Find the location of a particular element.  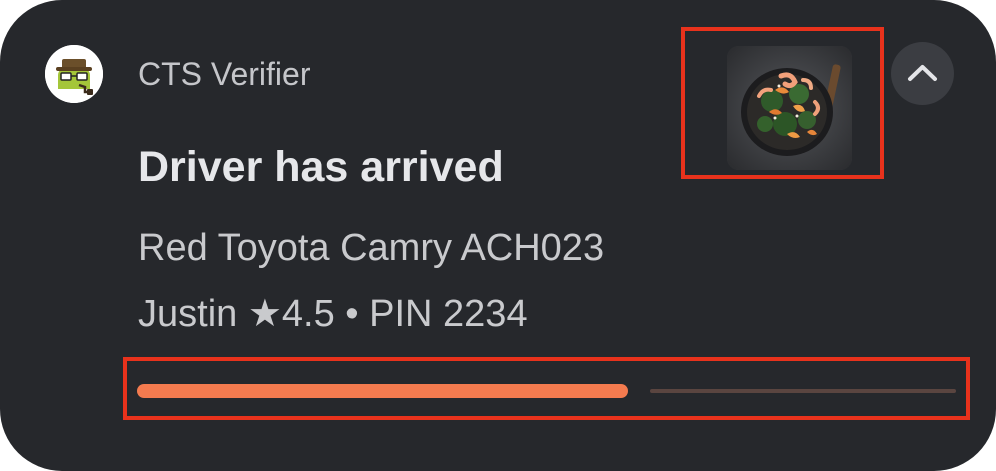

cts-verifier-icon is located at coordinates (74, 74).